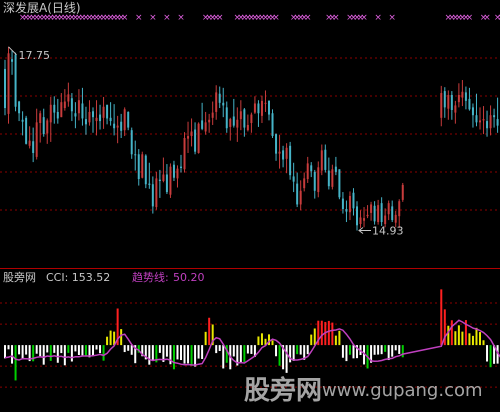  Describe the element at coordinates (78, 277) in the screenshot. I see `cci-readout: CCI: 153.52` at that location.